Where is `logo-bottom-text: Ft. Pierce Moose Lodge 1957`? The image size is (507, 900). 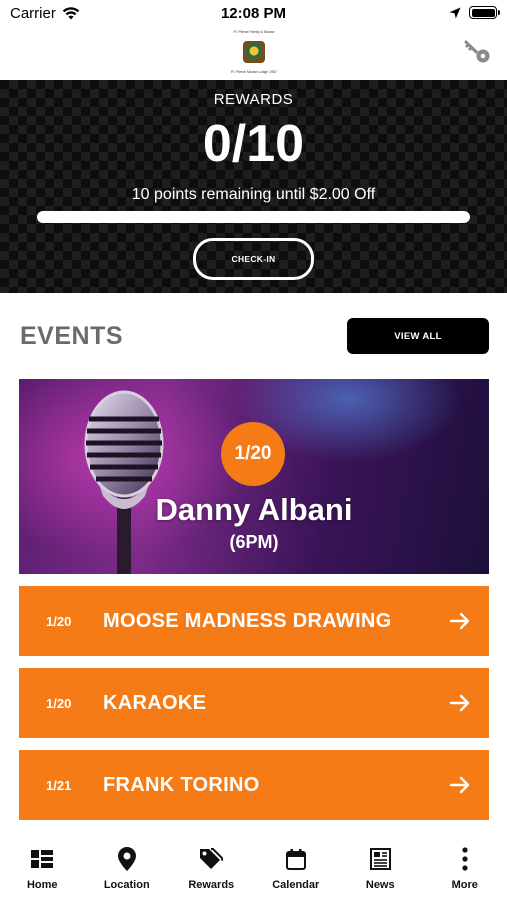
logo-bottom-text: Ft. Pierce Moose Lodge 1957 is located at coordinates (254, 72).